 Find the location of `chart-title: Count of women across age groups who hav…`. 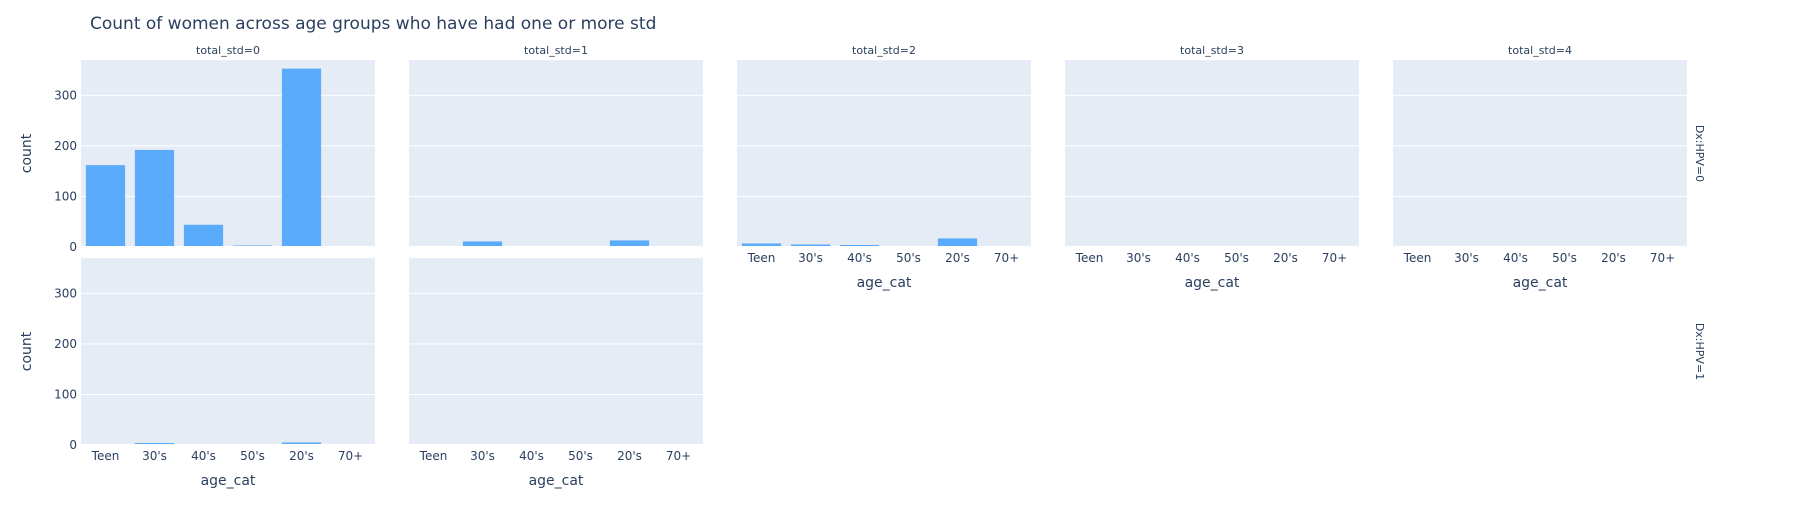

chart-title: Count of women across age groups who hav… is located at coordinates (373, 24).